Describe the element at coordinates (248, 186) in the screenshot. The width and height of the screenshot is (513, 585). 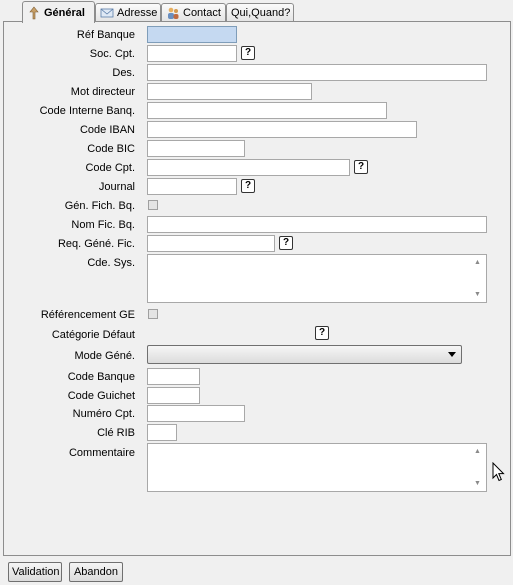
I see `journal-help-button: ?` at that location.